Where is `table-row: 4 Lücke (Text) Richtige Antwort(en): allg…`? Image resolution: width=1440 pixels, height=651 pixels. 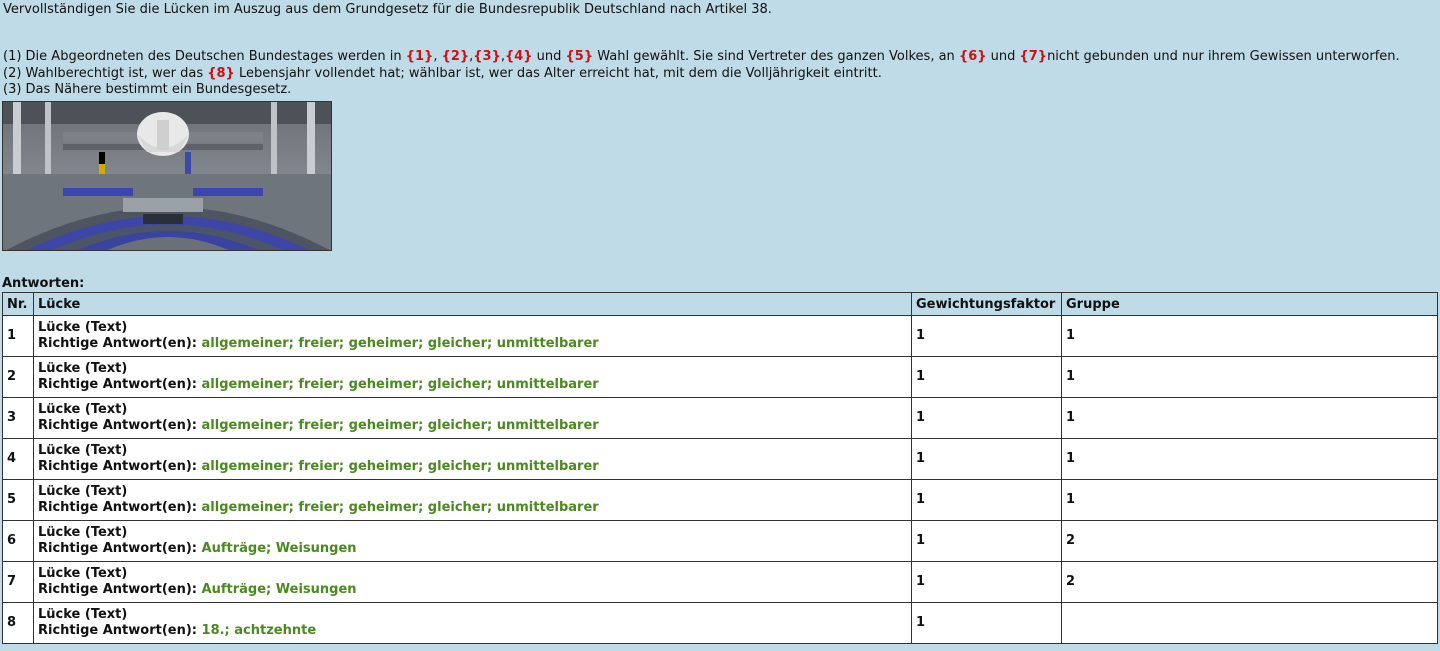 table-row: 4 Lücke (Text) Richtige Antwort(en): allg… is located at coordinates (720, 459).